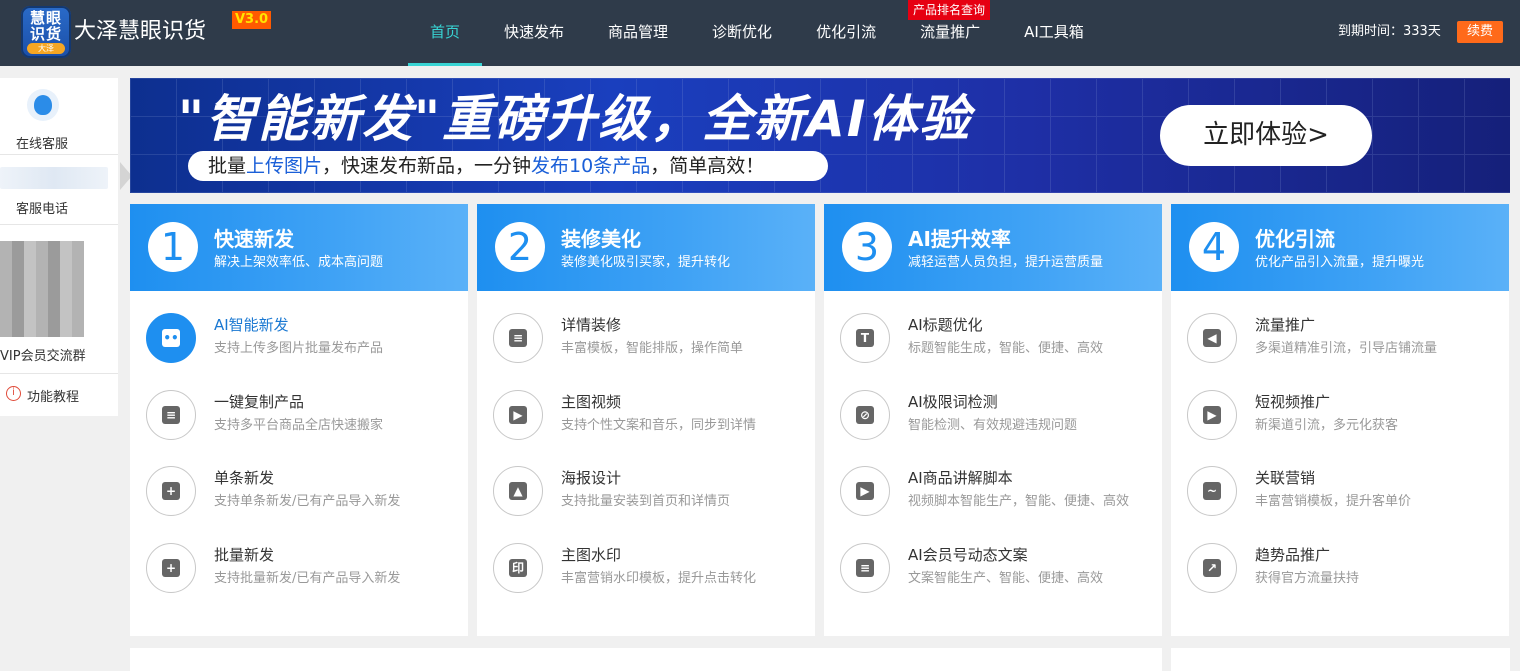  I want to click on blurred-phone-number, so click(54, 178).